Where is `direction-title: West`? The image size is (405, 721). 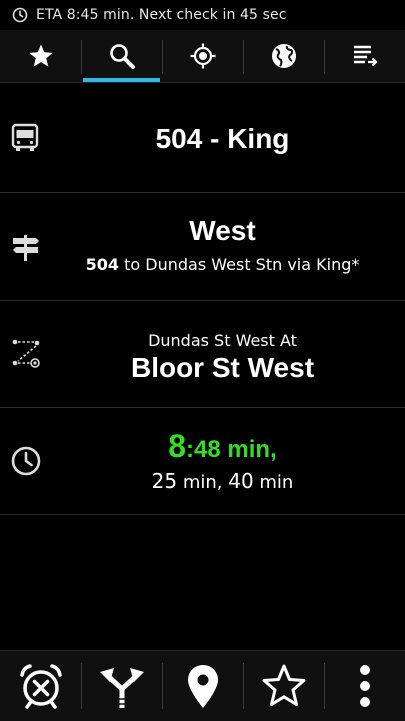
direction-title: West is located at coordinates (222, 230).